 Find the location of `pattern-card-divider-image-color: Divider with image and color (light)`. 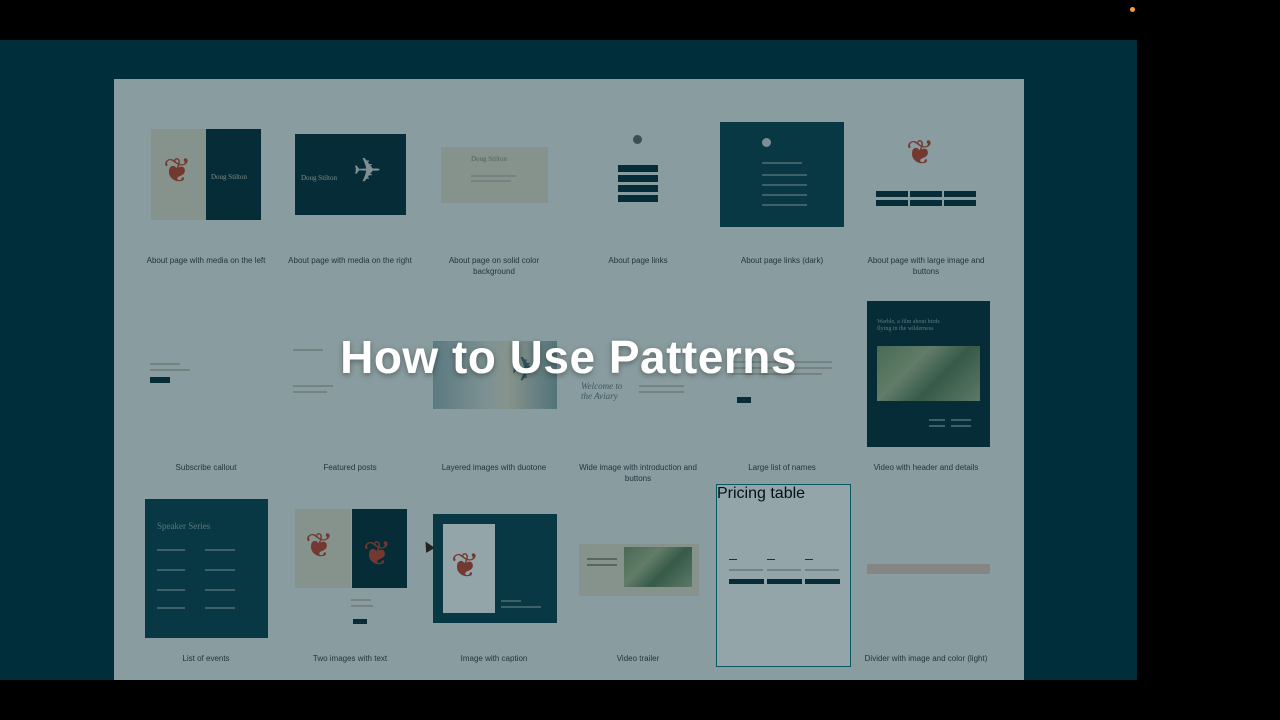

pattern-card-divider-image-color: Divider with image and color (light) is located at coordinates (927, 584).